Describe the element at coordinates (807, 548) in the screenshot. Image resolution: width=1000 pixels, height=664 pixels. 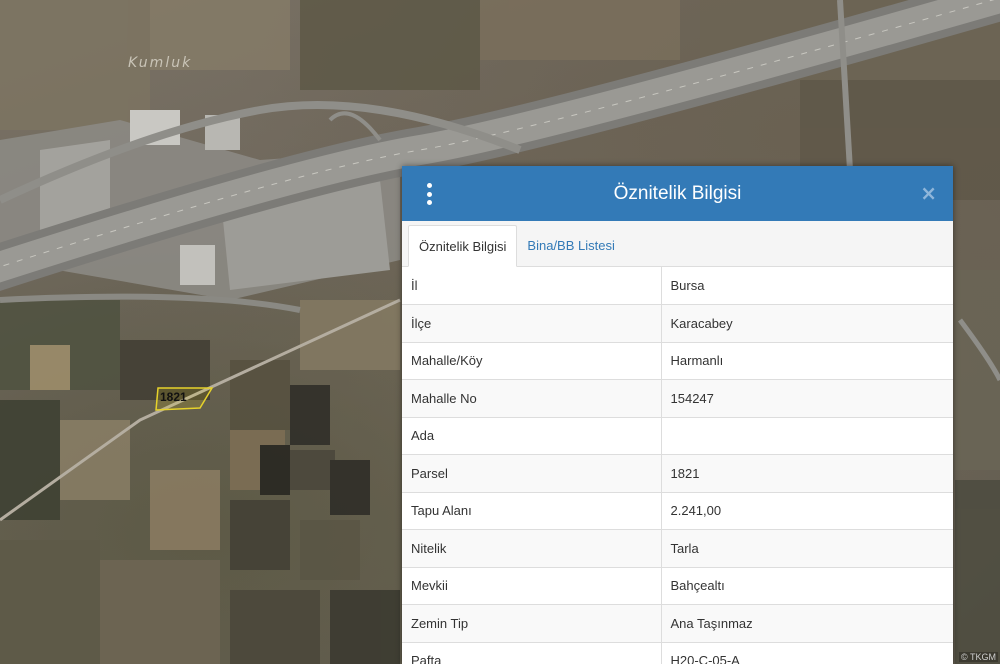
I see `attribute-value: Tarla` at that location.